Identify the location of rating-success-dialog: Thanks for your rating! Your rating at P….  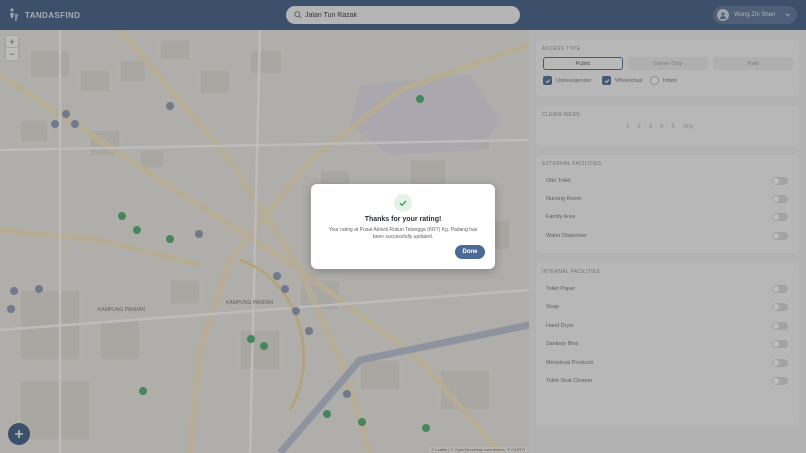
(403, 226).